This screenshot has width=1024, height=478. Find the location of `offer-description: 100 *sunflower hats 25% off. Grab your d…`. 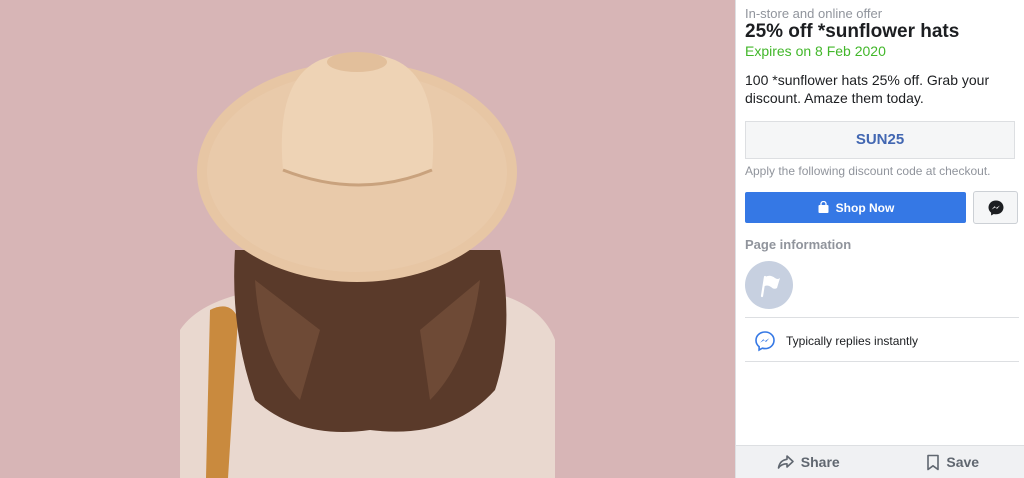

offer-description: 100 *sunflower hats 25% off. Grab your d… is located at coordinates (867, 89).